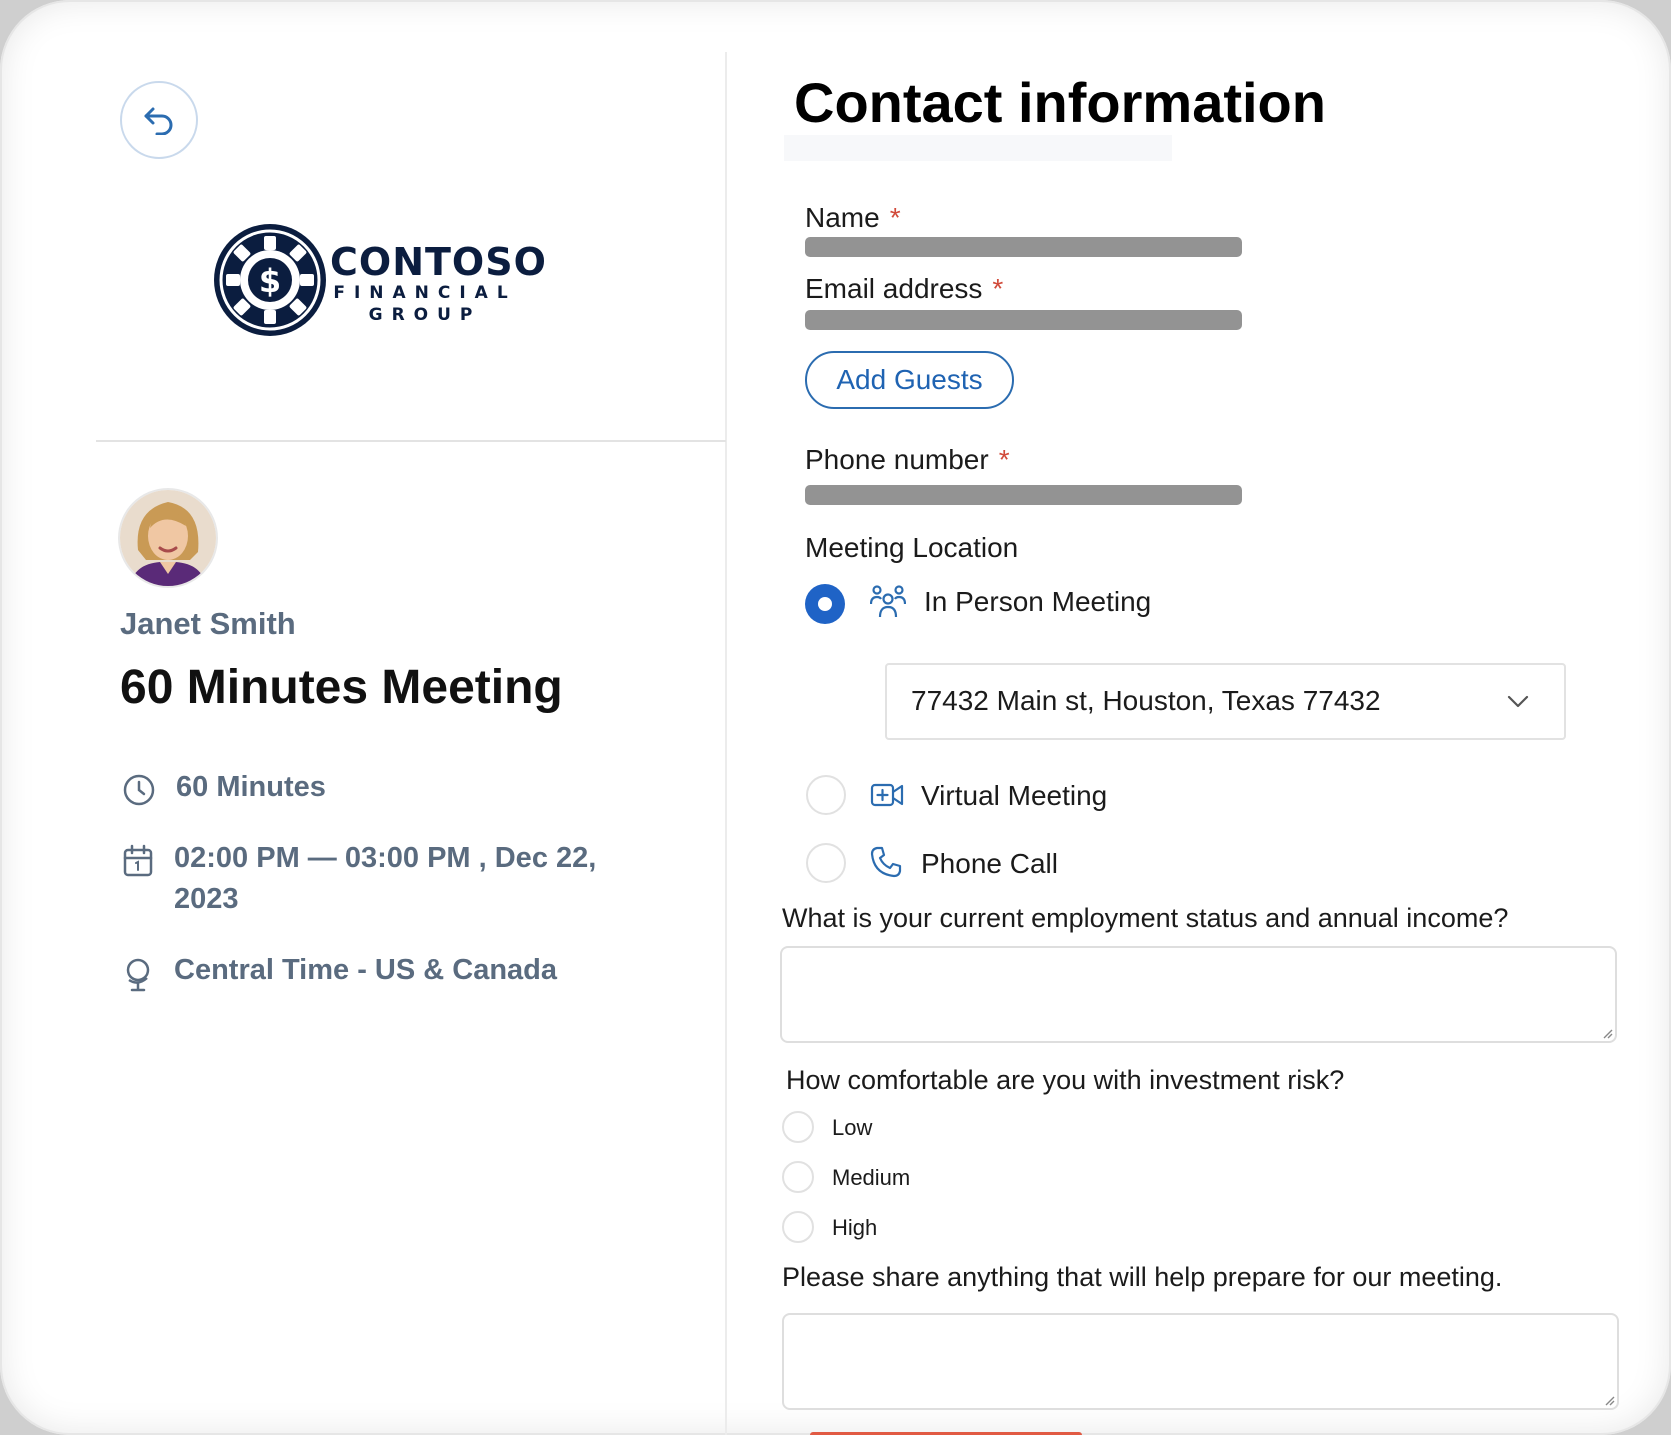 This screenshot has width=1671, height=1435. Describe the element at coordinates (138, 860) in the screenshot. I see `calendar-icon` at that location.